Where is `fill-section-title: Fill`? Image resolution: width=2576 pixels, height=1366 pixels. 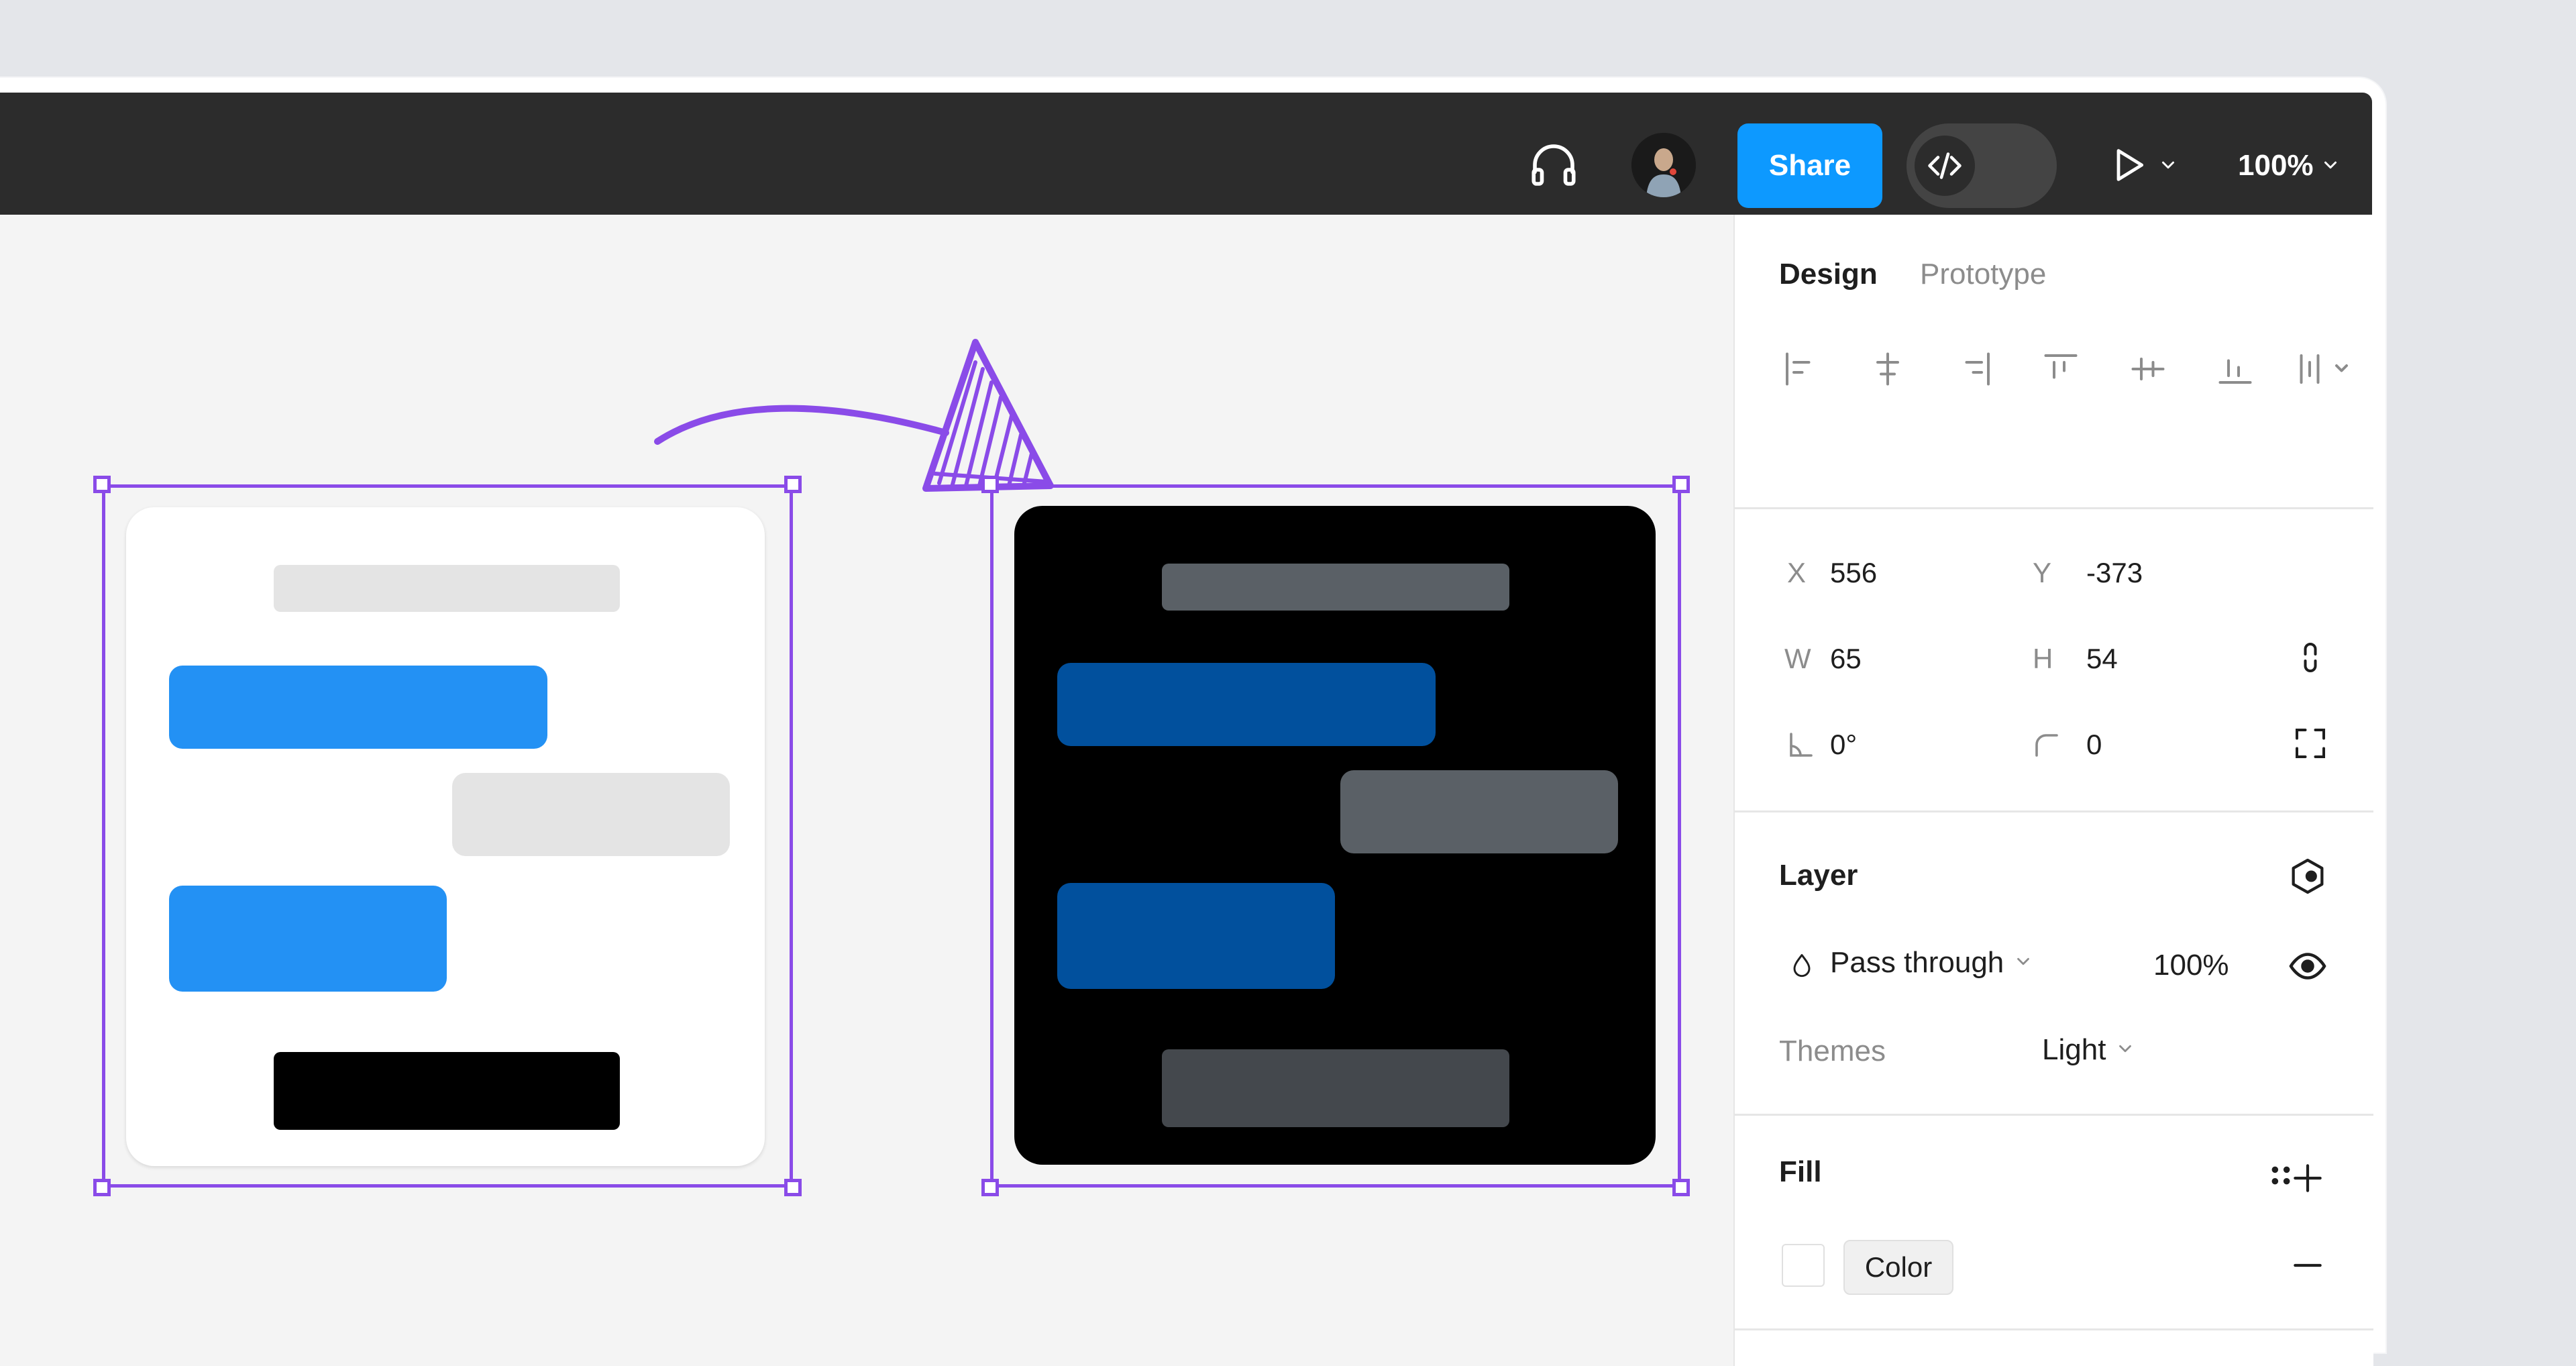 fill-section-title: Fill is located at coordinates (1800, 1172).